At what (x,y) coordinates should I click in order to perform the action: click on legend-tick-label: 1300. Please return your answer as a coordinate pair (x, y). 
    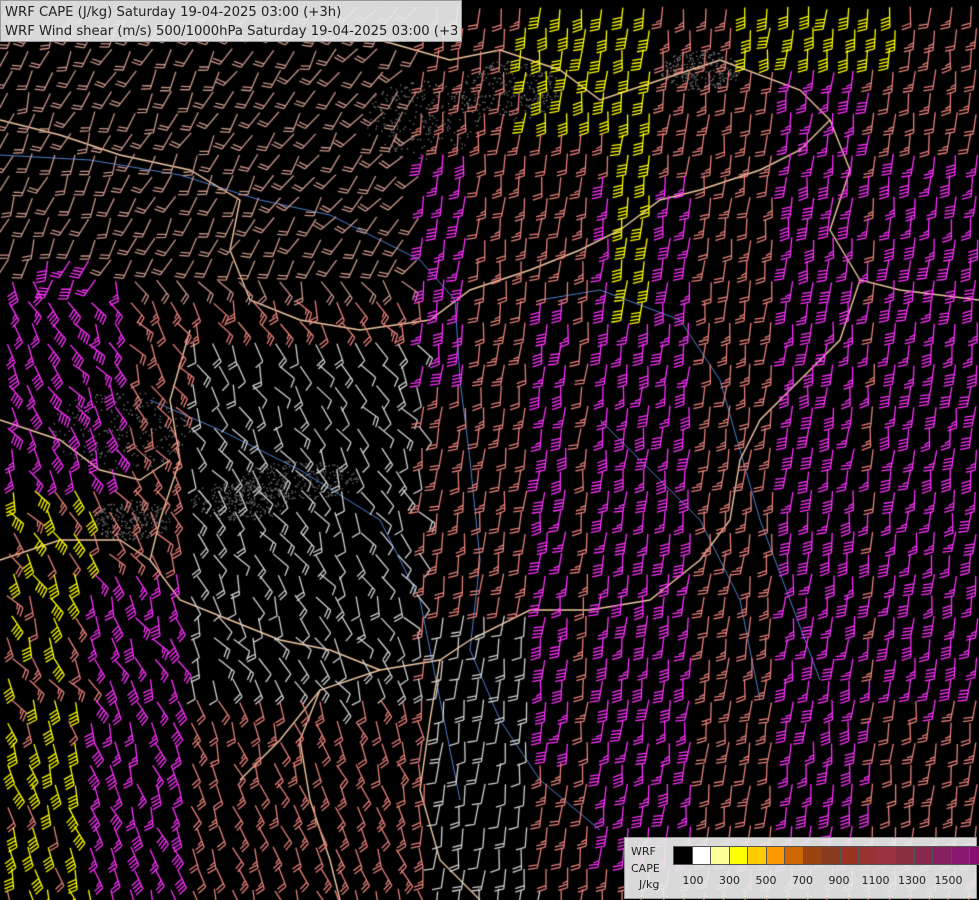
    Looking at the image, I should click on (912, 880).